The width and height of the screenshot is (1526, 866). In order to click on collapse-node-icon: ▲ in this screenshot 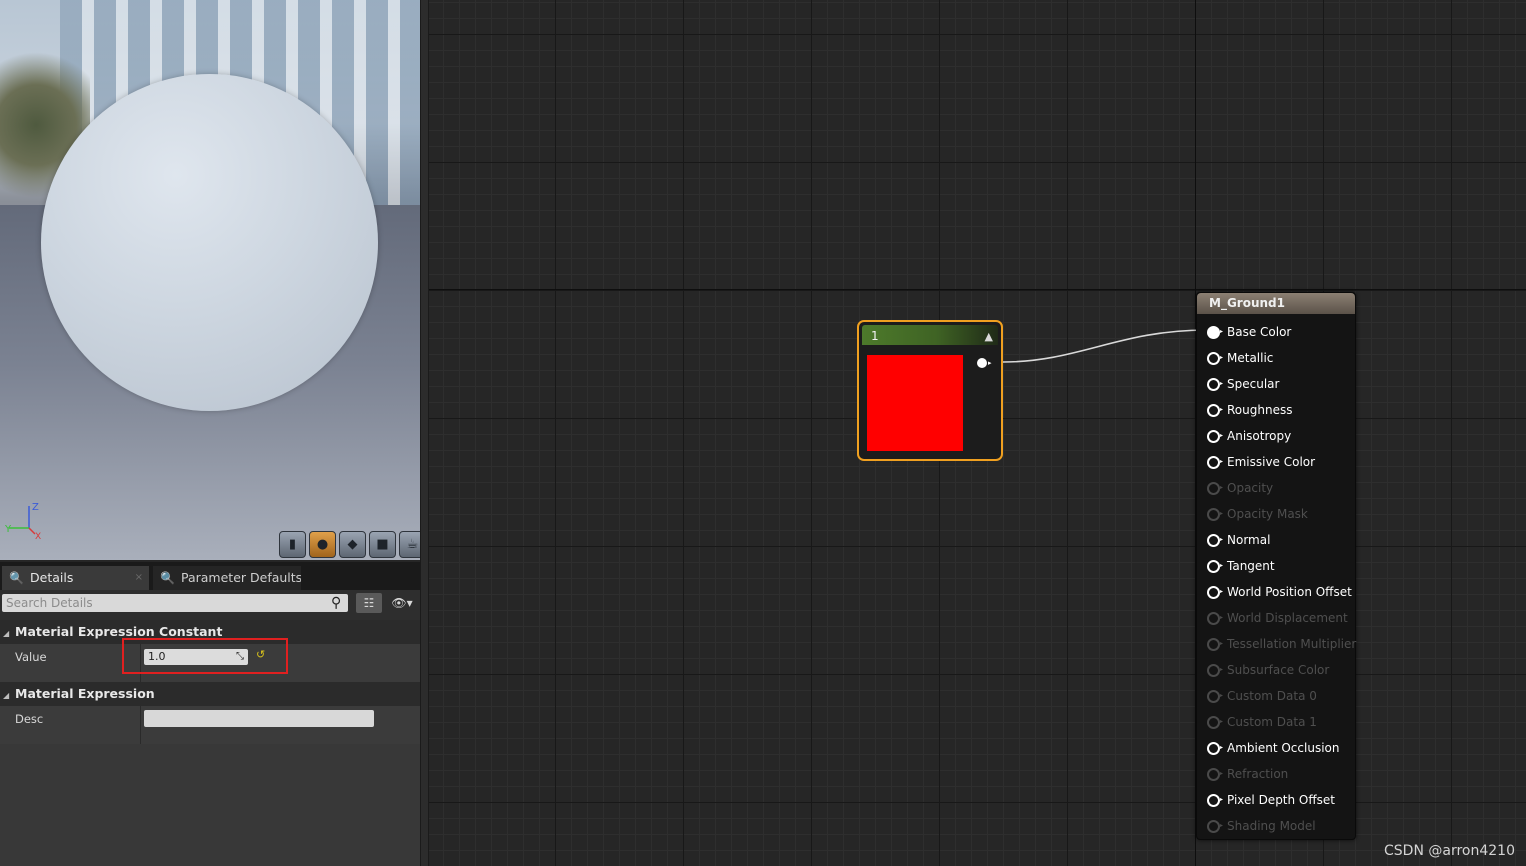, I will do `click(989, 337)`.